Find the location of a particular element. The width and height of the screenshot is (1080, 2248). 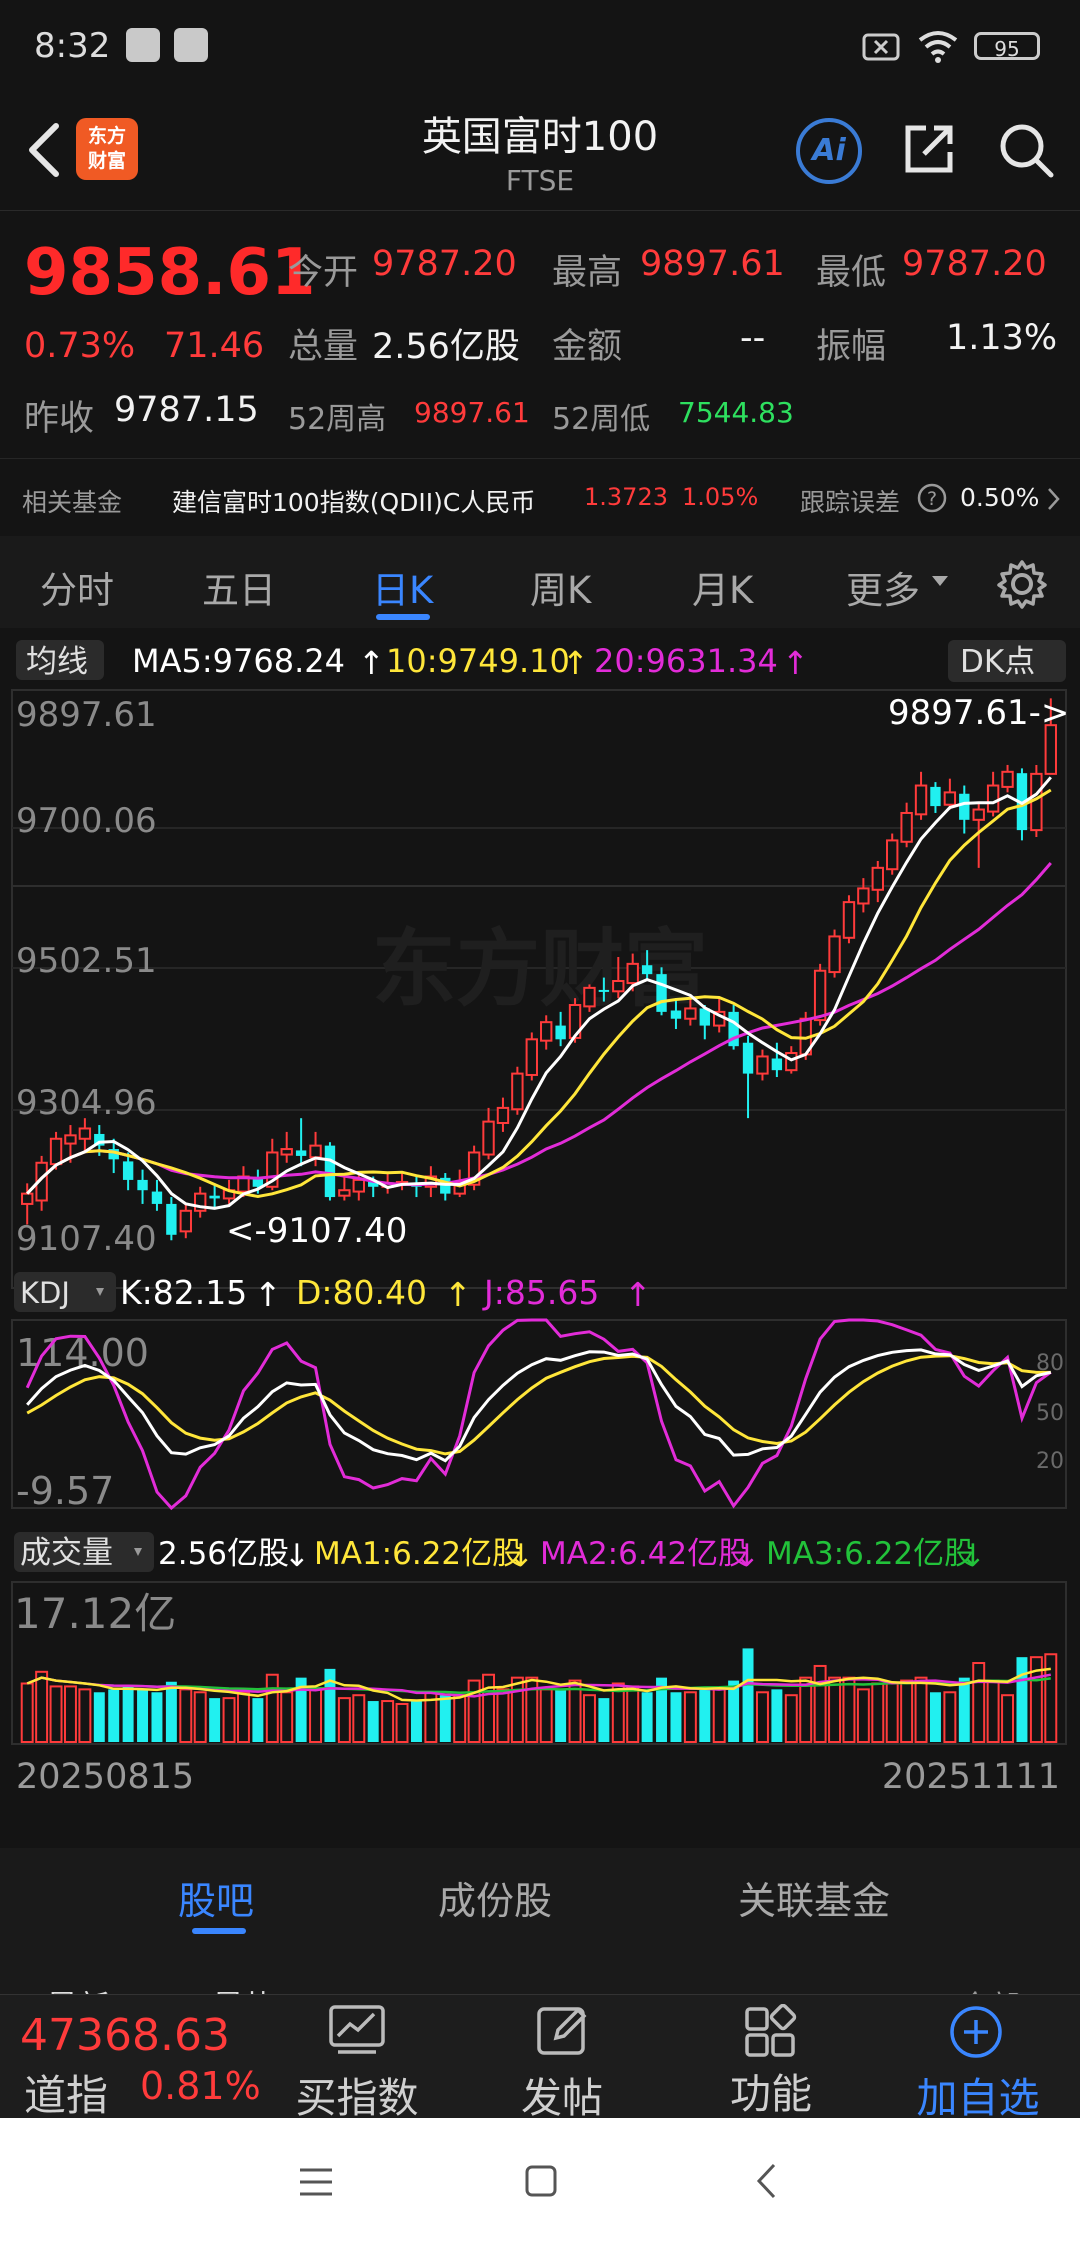

buy-index-label: 买指数 is located at coordinates (357, 2094).